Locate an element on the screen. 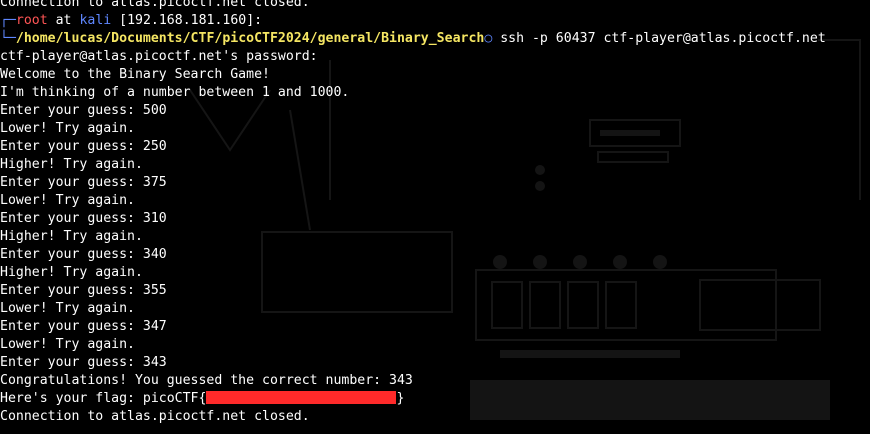 Image resolution: width=870 pixels, height=434 pixels. output-line: ctf-player@atlas.picoctf.net's password: is located at coordinates (159, 56).